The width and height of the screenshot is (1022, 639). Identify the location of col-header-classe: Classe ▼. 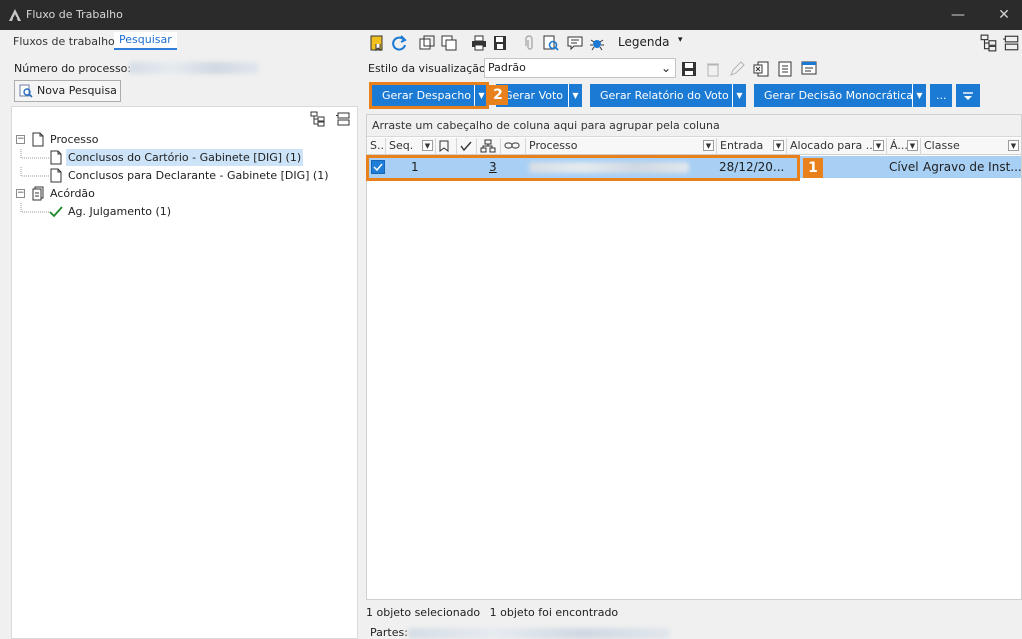
(971, 146).